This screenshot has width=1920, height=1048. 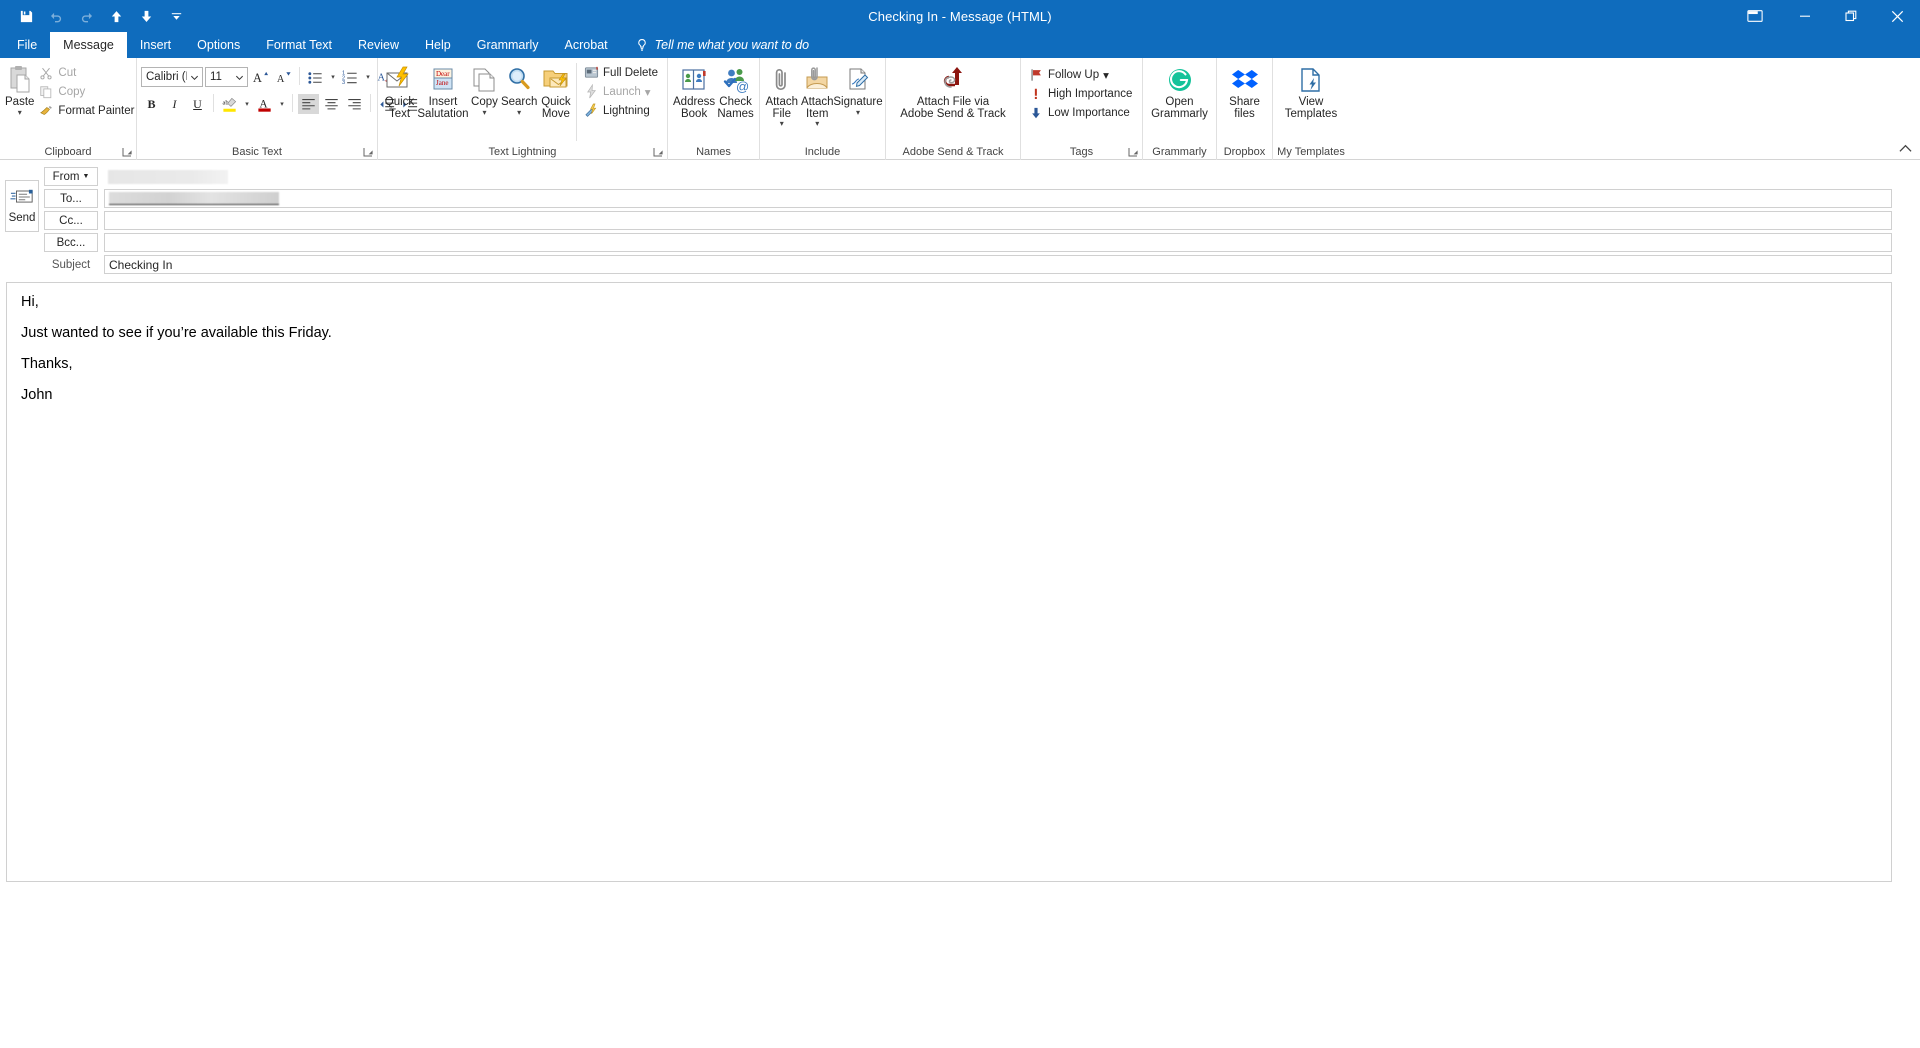 I want to click on next-item-icon, so click(x=146, y=16).